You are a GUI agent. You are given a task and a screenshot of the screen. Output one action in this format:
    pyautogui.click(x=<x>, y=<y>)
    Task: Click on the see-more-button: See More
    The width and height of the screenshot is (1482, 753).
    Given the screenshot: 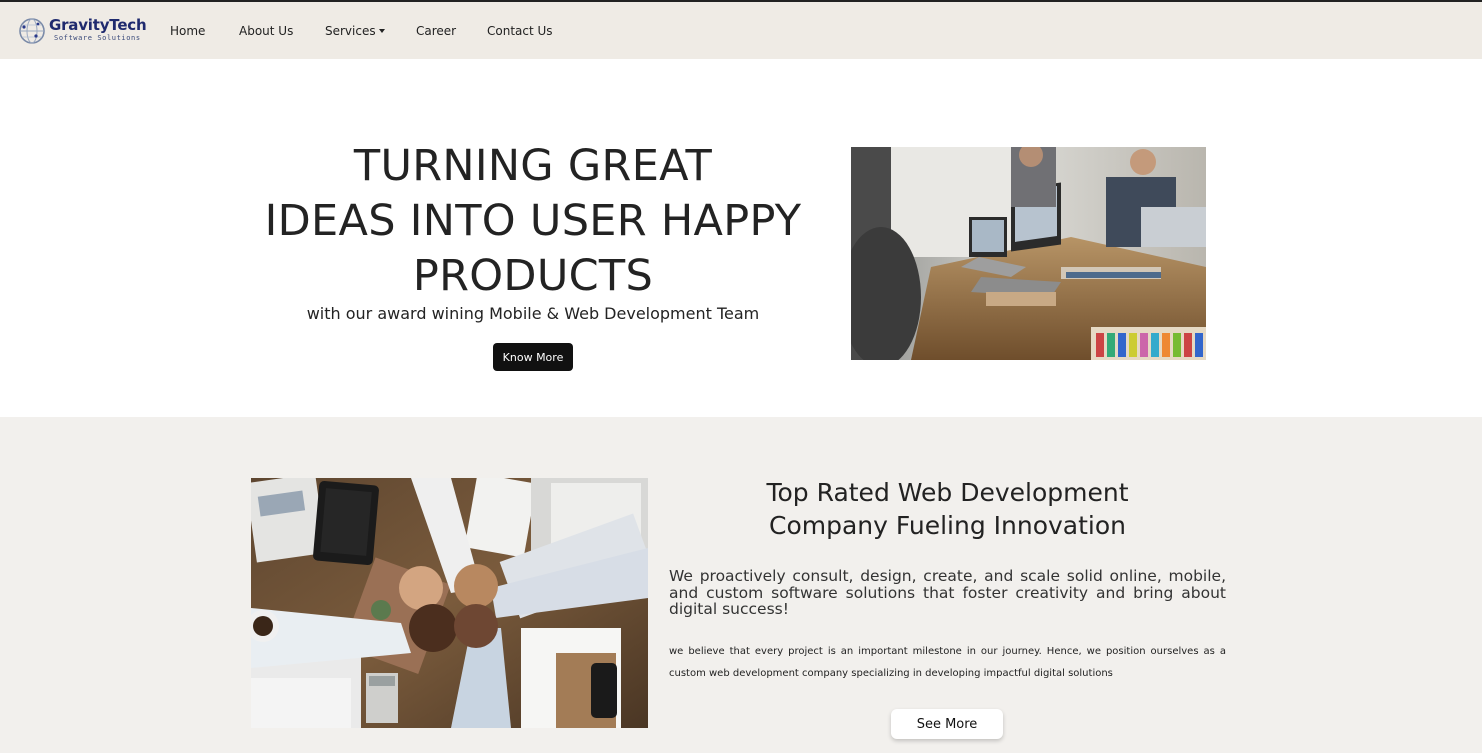 What is the action you would take?
    pyautogui.click(x=947, y=724)
    